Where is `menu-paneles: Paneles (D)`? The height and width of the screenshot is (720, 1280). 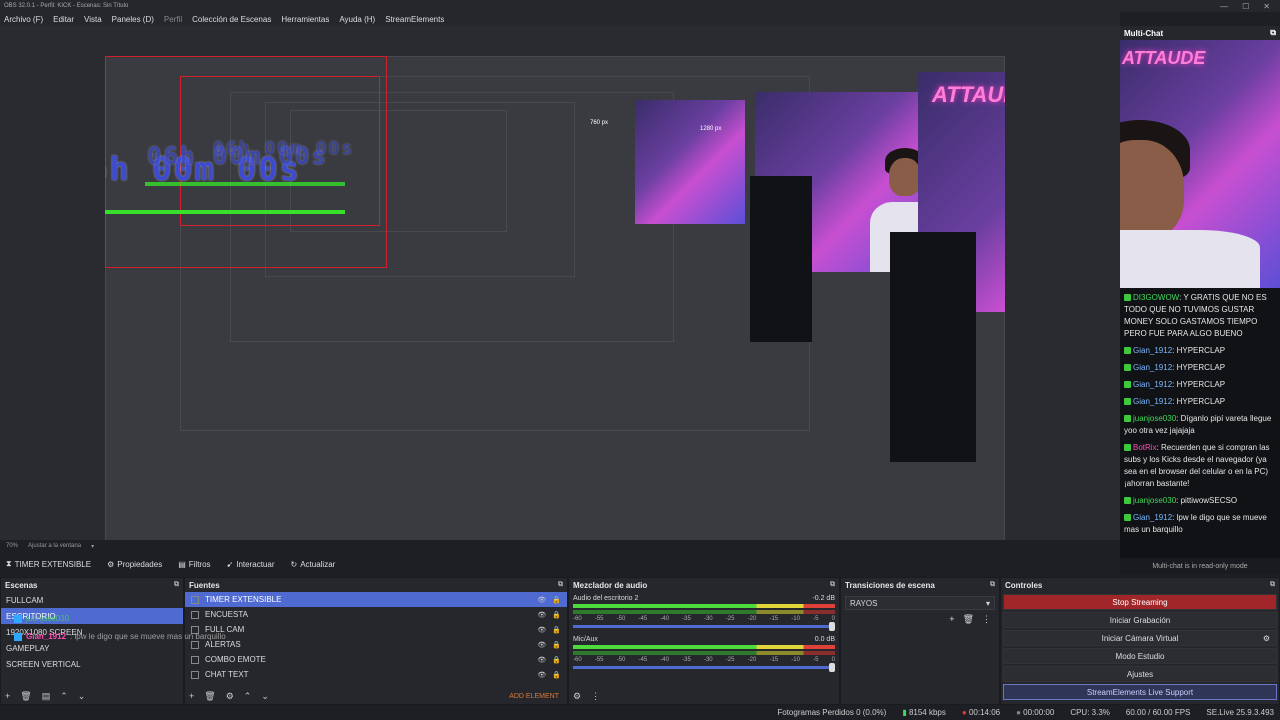
menu-paneles: Paneles (D) is located at coordinates (133, 19).